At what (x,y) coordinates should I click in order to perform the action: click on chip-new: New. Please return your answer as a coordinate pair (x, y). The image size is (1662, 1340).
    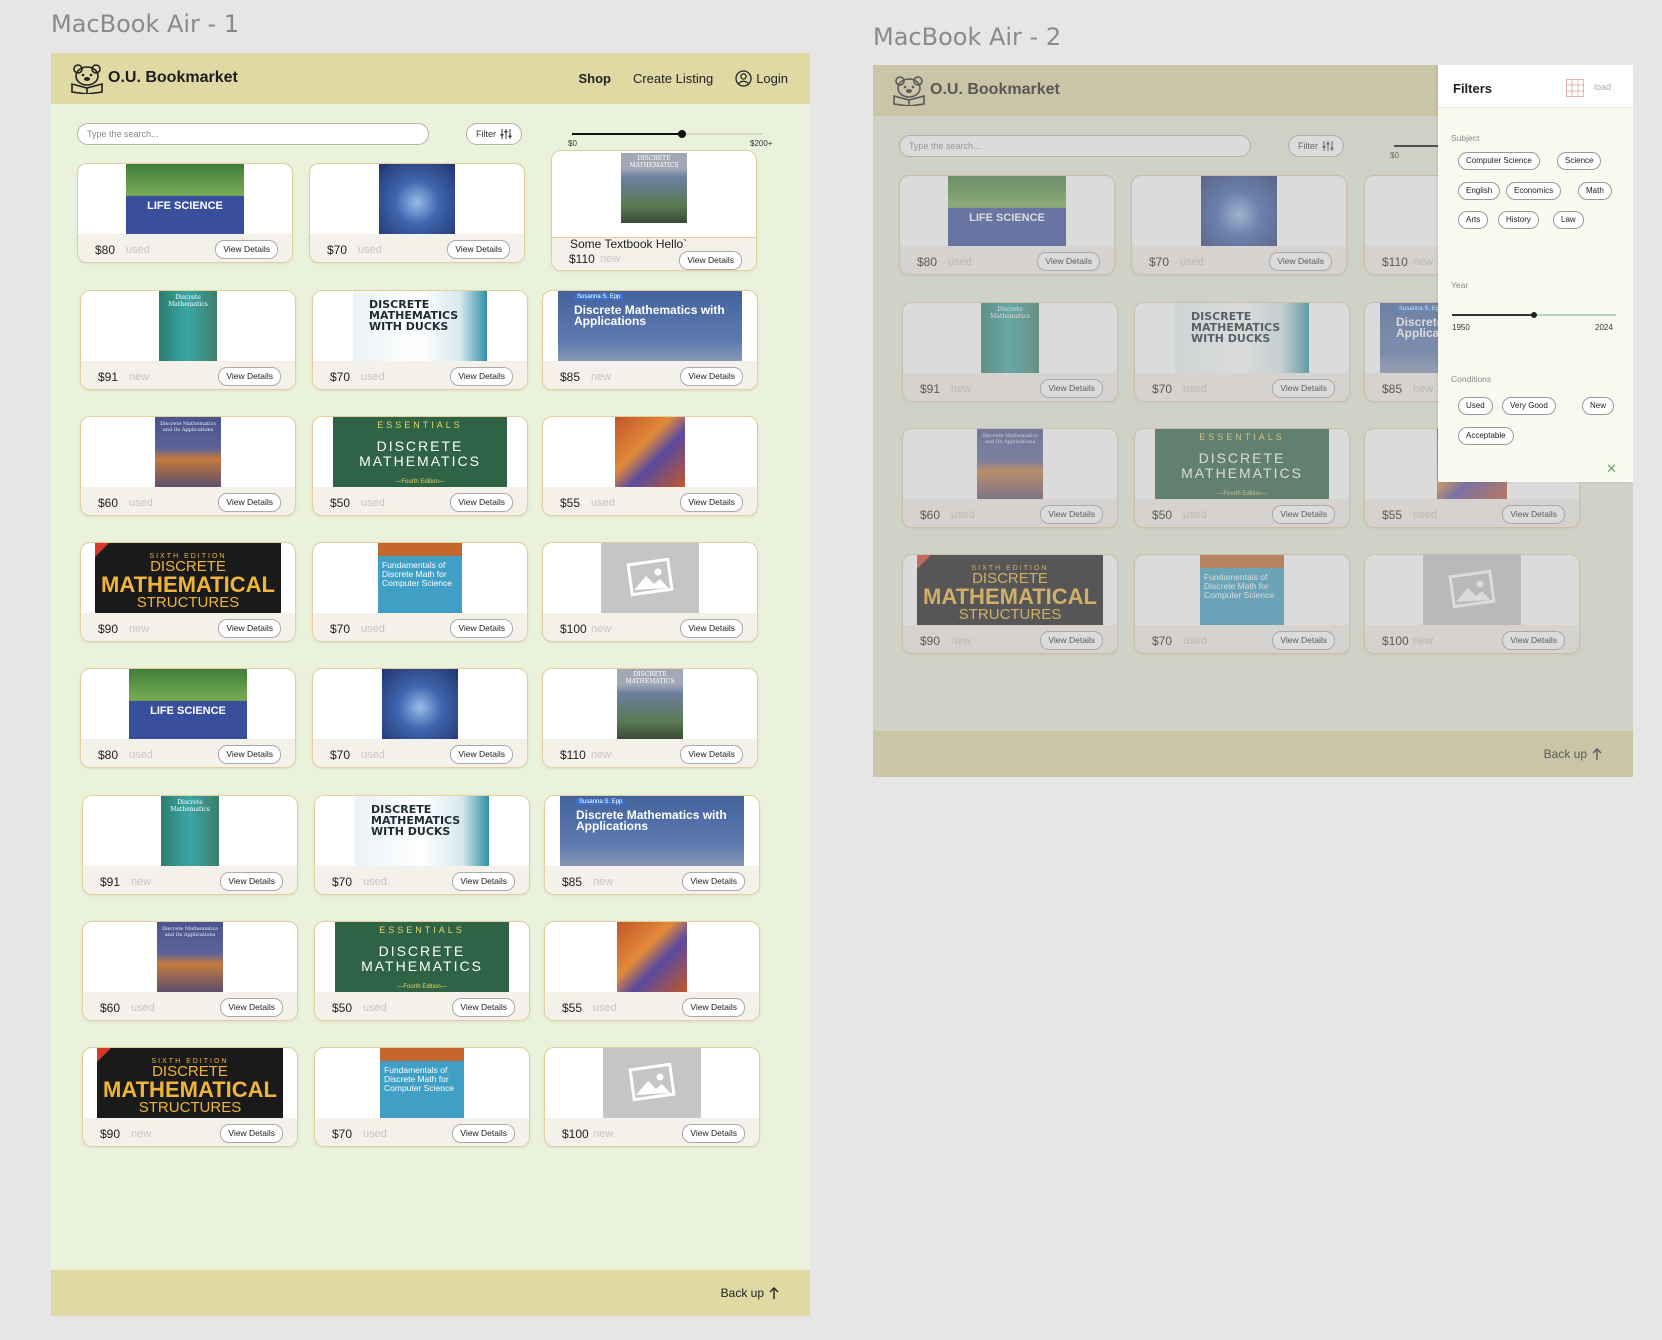
    Looking at the image, I should click on (1598, 406).